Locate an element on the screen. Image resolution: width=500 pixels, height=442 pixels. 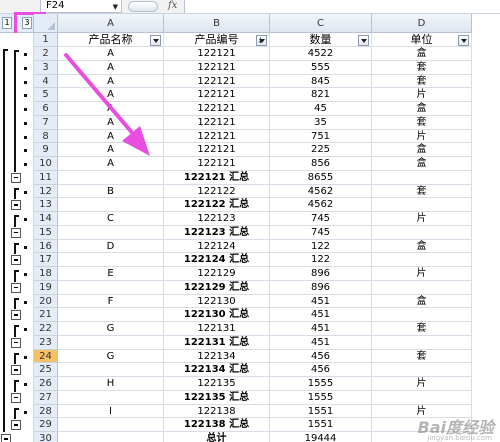
cell-b: 122122 汇总 is located at coordinates (217, 205).